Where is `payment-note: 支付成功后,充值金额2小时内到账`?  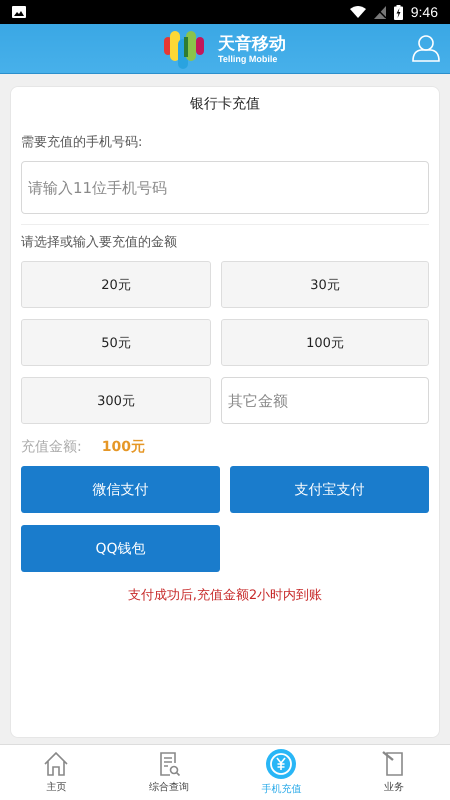 payment-note: 支付成功后,充值金额2小时内到账 is located at coordinates (225, 595).